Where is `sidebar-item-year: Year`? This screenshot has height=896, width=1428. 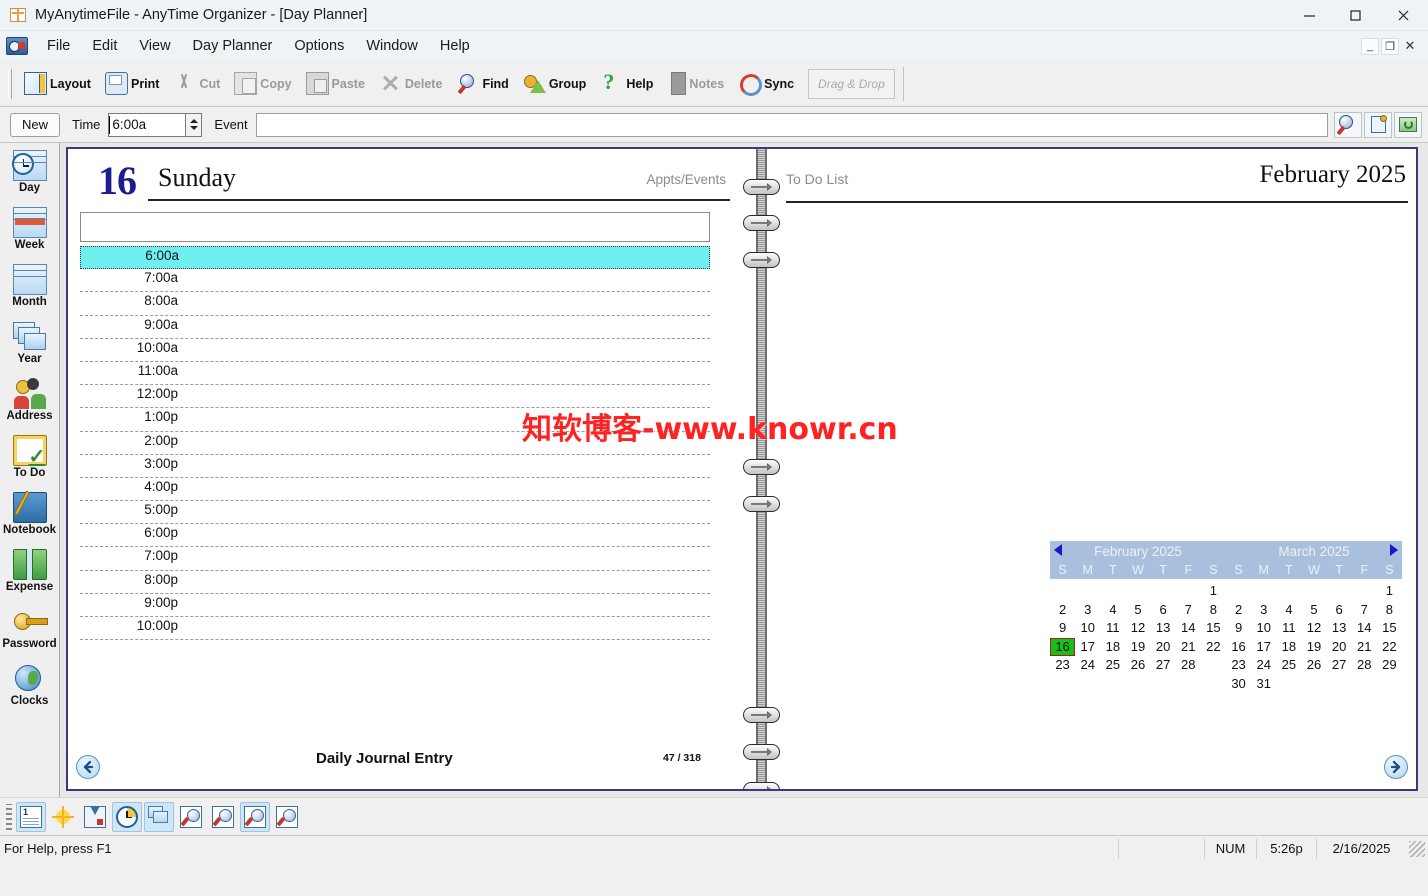
sidebar-item-year: Year is located at coordinates (30, 346).